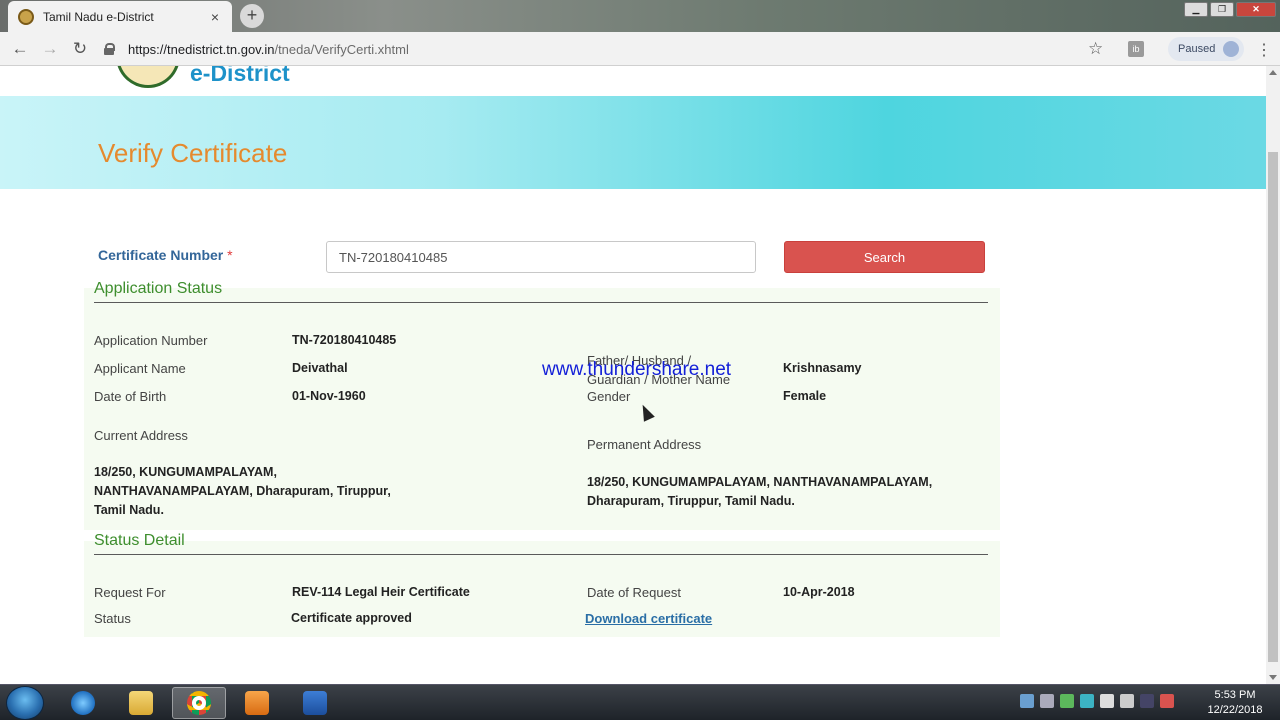 The height and width of the screenshot is (720, 1280). I want to click on tab-title: Tamil Nadu e-District, so click(98, 16).